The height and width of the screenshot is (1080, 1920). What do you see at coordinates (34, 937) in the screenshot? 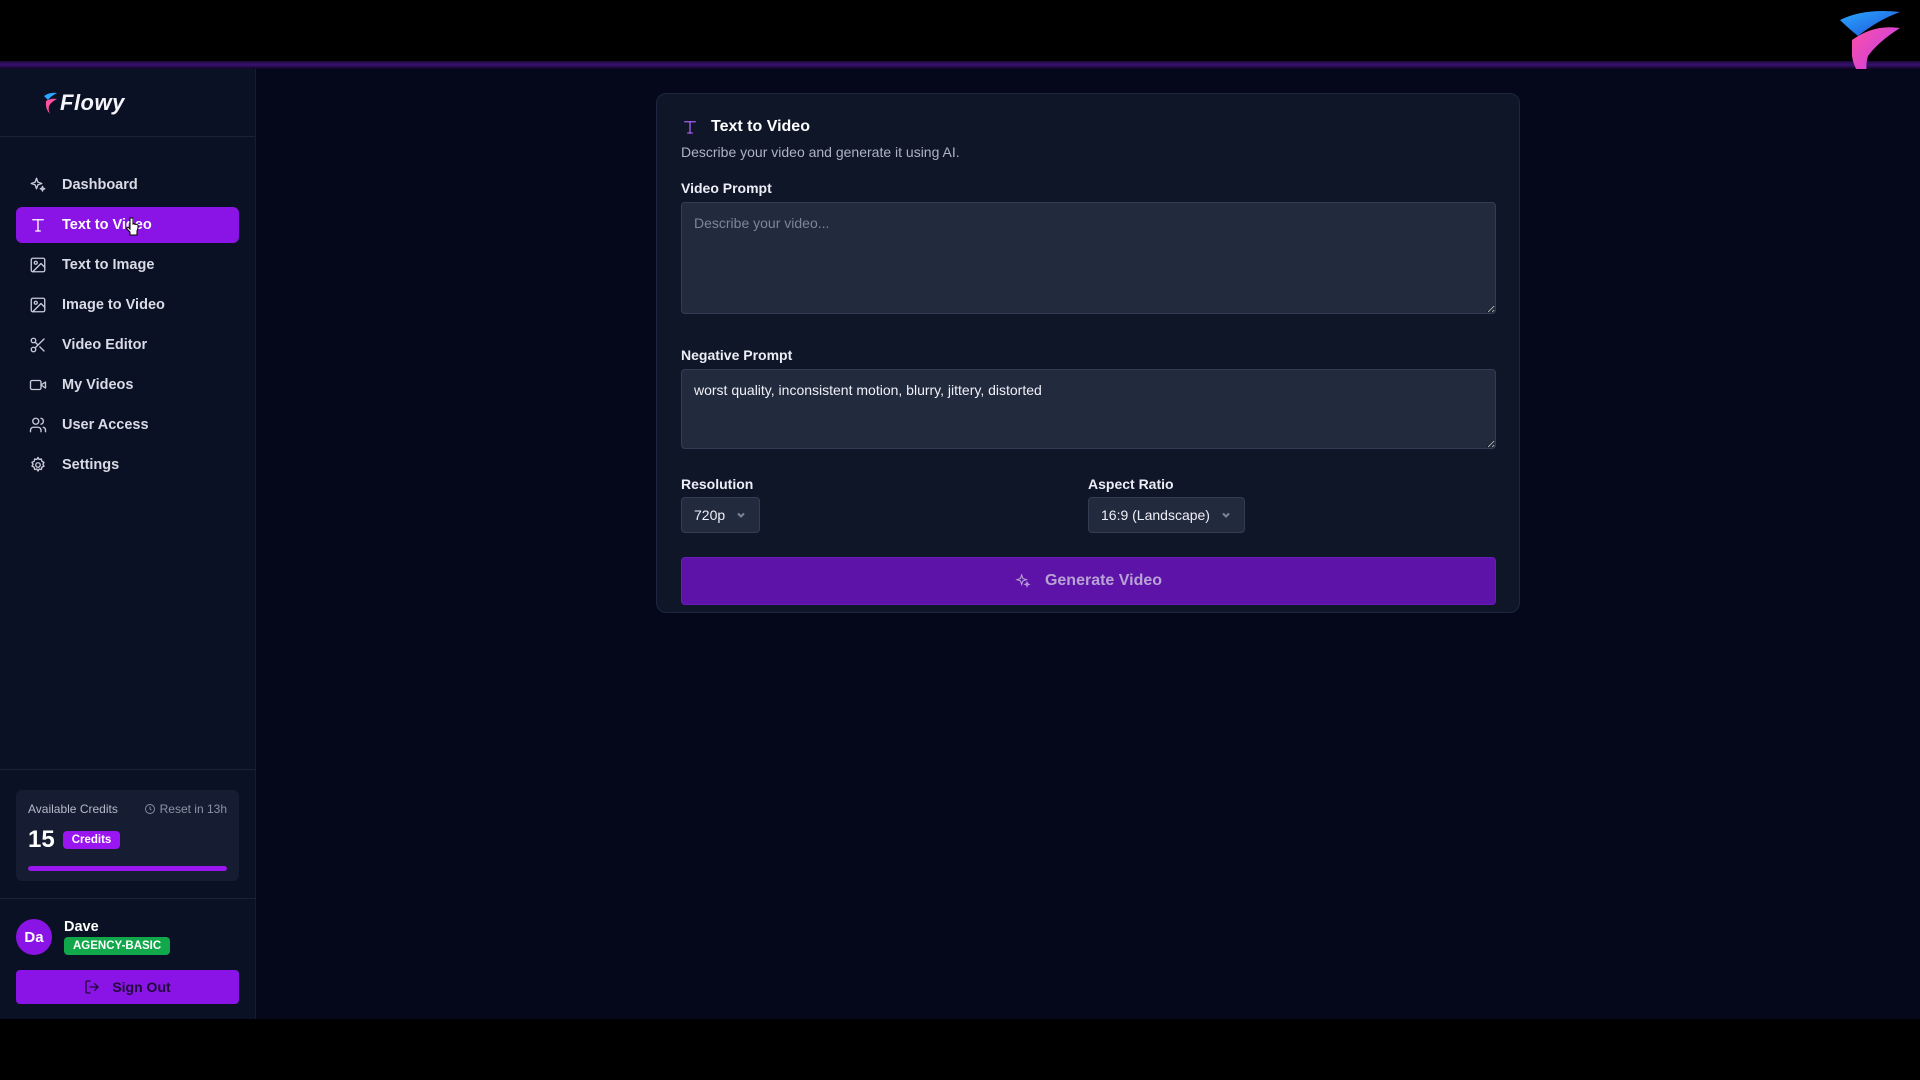
I see `avatar: Da` at bounding box center [34, 937].